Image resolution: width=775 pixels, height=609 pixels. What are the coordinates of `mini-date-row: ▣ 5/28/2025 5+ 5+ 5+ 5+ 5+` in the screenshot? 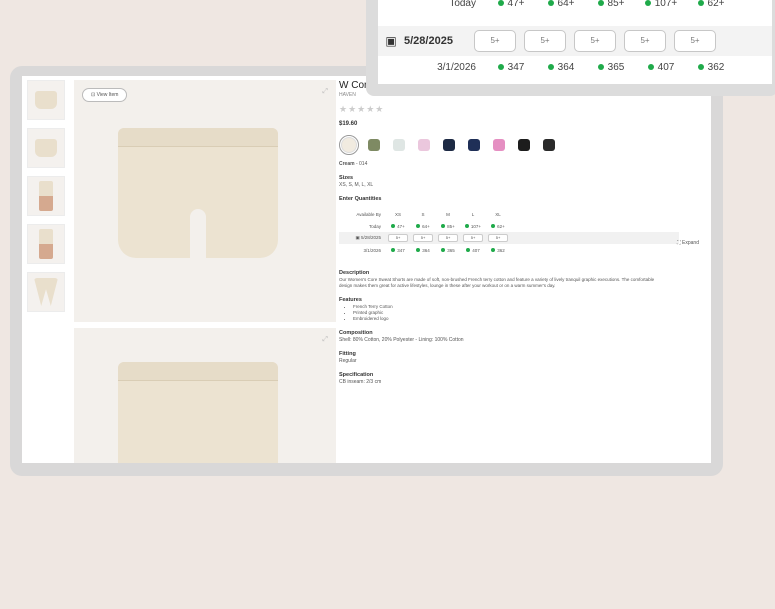 It's located at (509, 238).